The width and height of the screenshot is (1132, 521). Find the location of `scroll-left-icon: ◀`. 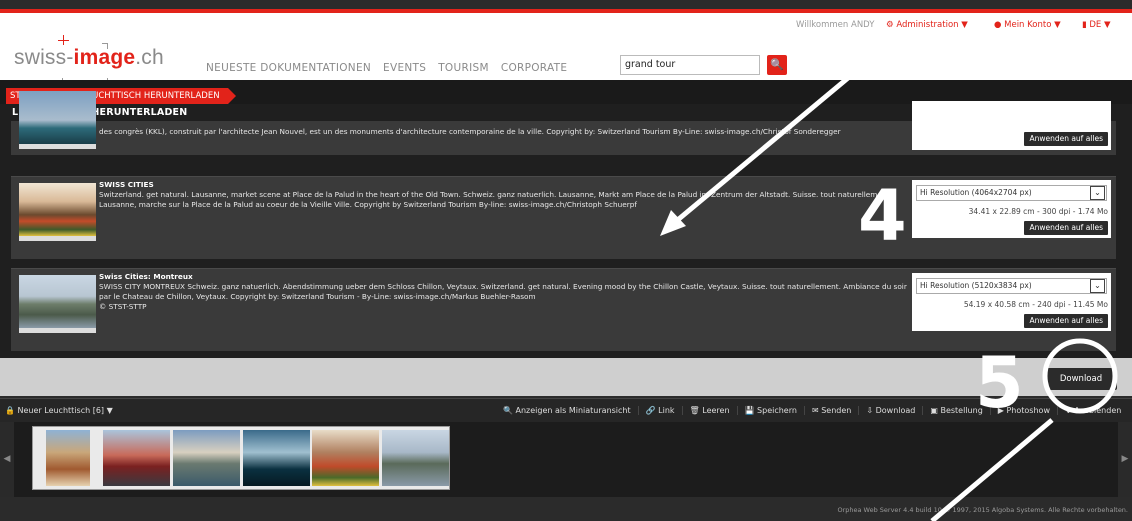

scroll-left-icon: ◀ is located at coordinates (7, 459).